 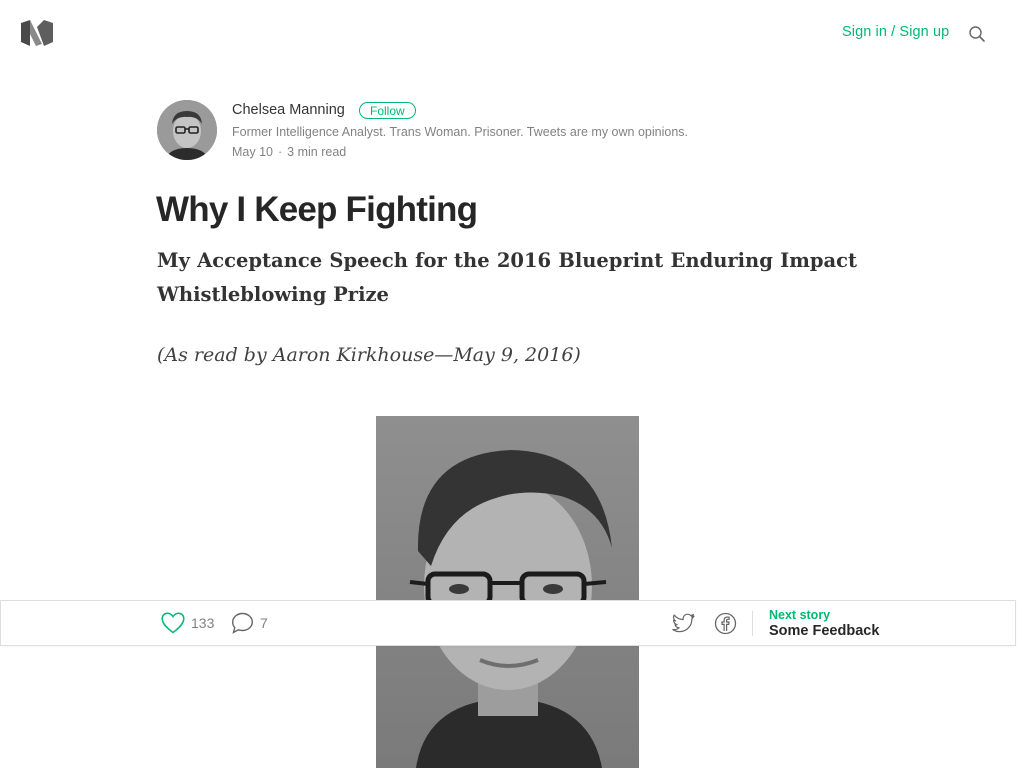 I want to click on search-icon, so click(x=977, y=34).